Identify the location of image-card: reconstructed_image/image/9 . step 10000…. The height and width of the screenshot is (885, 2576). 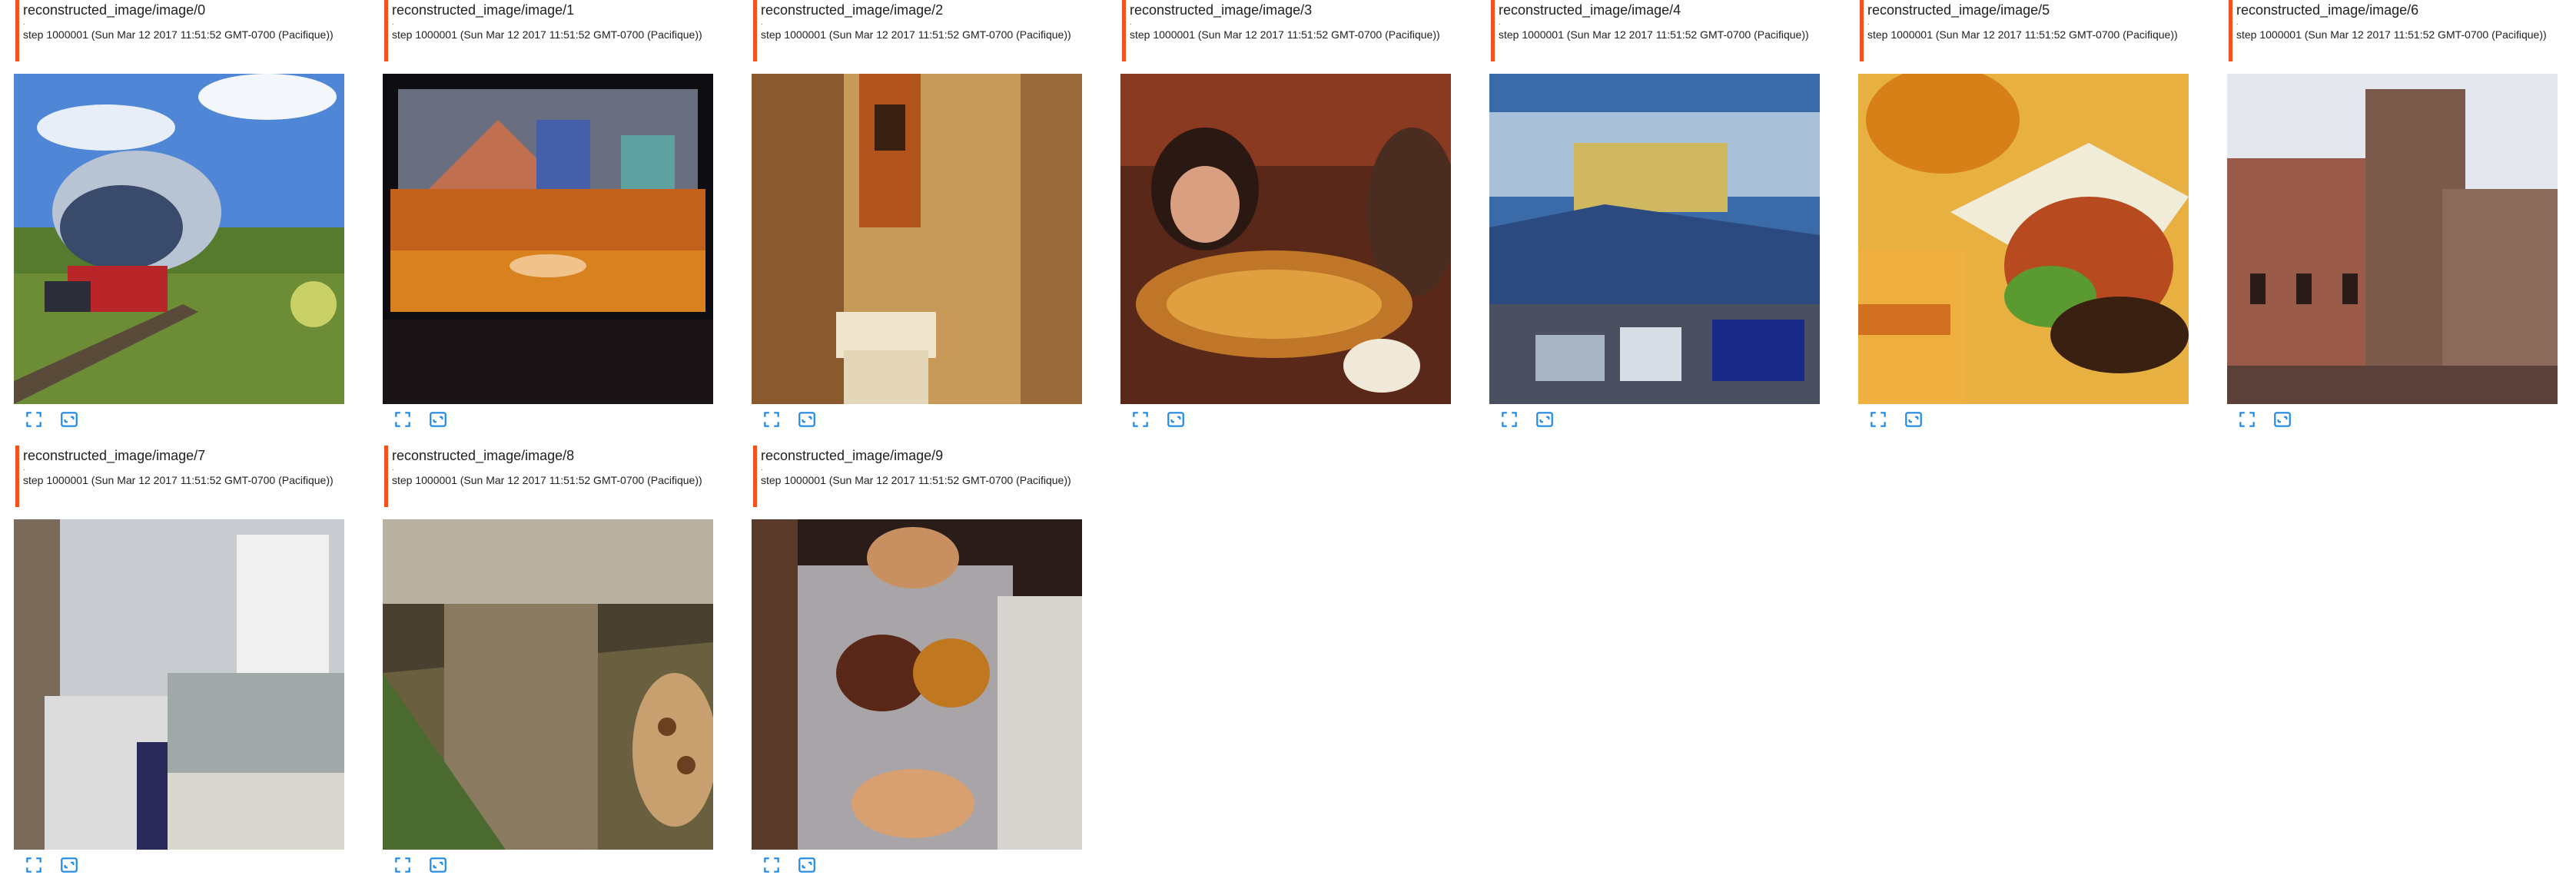
(917, 663).